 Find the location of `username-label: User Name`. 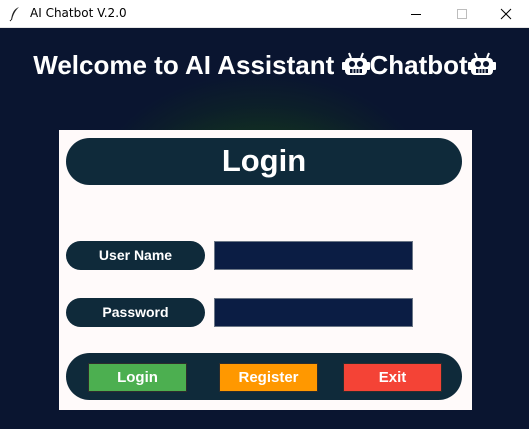

username-label: User Name is located at coordinates (135, 255).